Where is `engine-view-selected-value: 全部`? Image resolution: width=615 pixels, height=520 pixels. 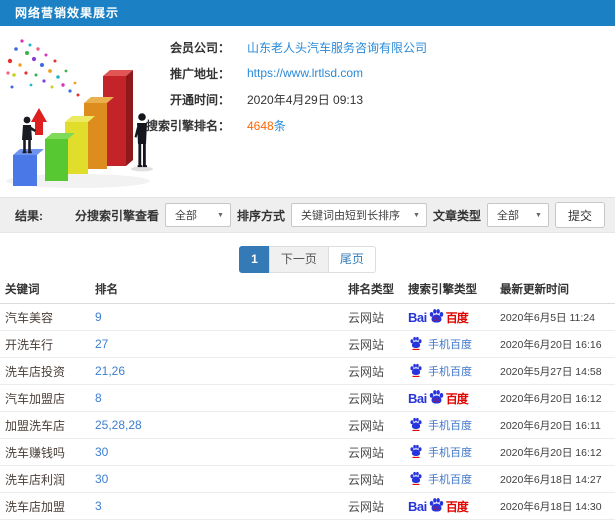
engine-view-selected-value: 全部 is located at coordinates (185, 216).